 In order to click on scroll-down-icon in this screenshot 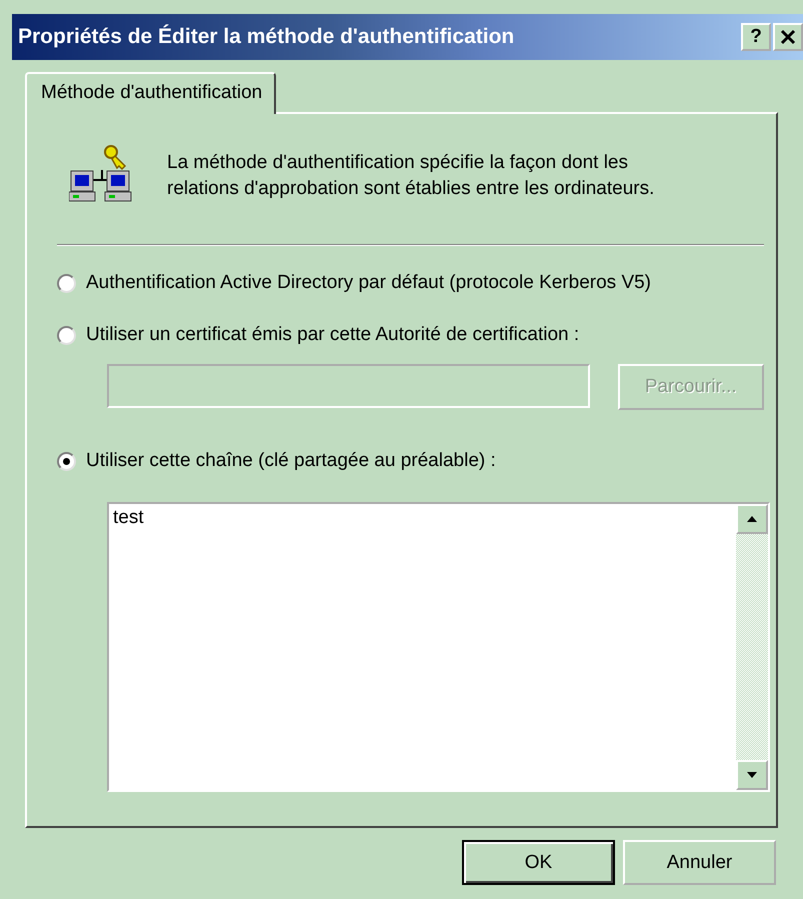, I will do `click(752, 775)`.